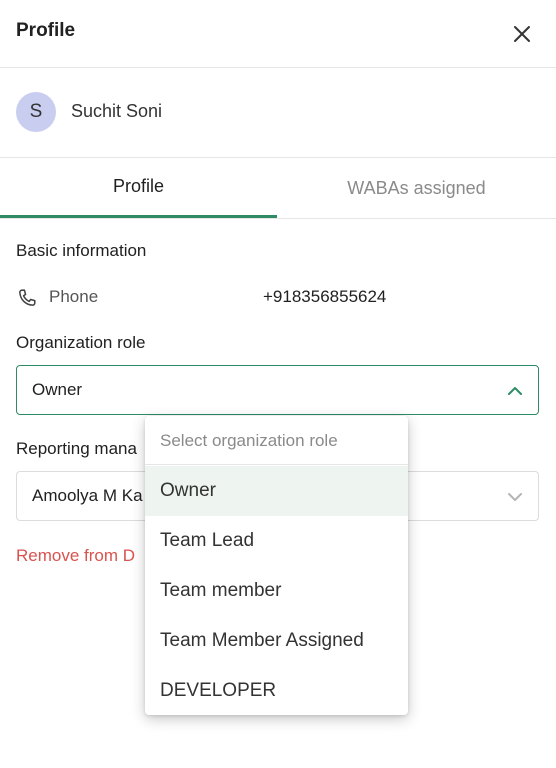 The width and height of the screenshot is (556, 768). Describe the element at coordinates (276, 641) in the screenshot. I see `option-team-member-assigned: Team Member Assigned` at that location.